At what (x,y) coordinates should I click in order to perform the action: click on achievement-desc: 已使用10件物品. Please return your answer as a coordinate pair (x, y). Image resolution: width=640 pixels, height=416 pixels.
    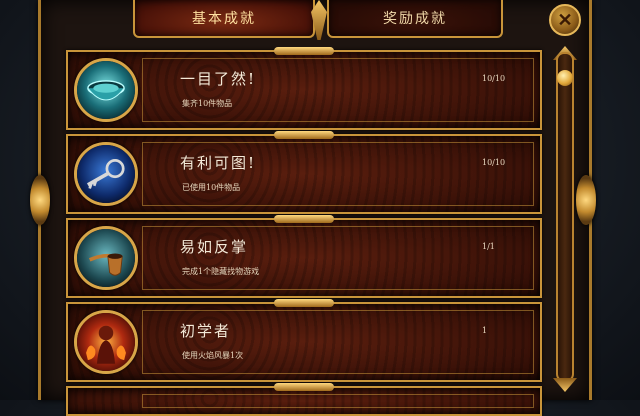
    Looking at the image, I should click on (211, 187).